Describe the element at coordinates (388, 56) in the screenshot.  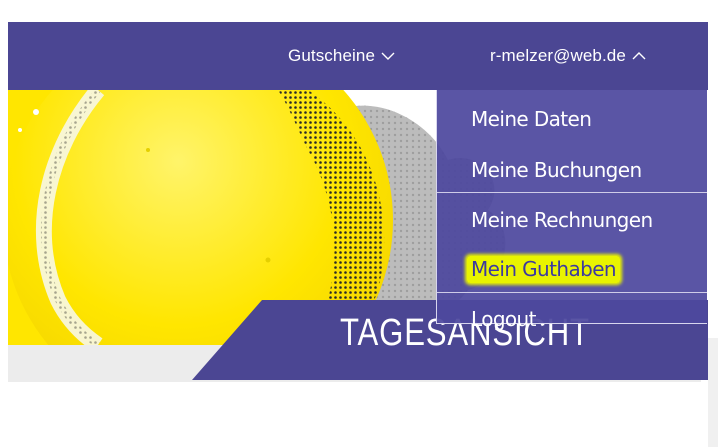
I see `chevron-down-icon` at that location.